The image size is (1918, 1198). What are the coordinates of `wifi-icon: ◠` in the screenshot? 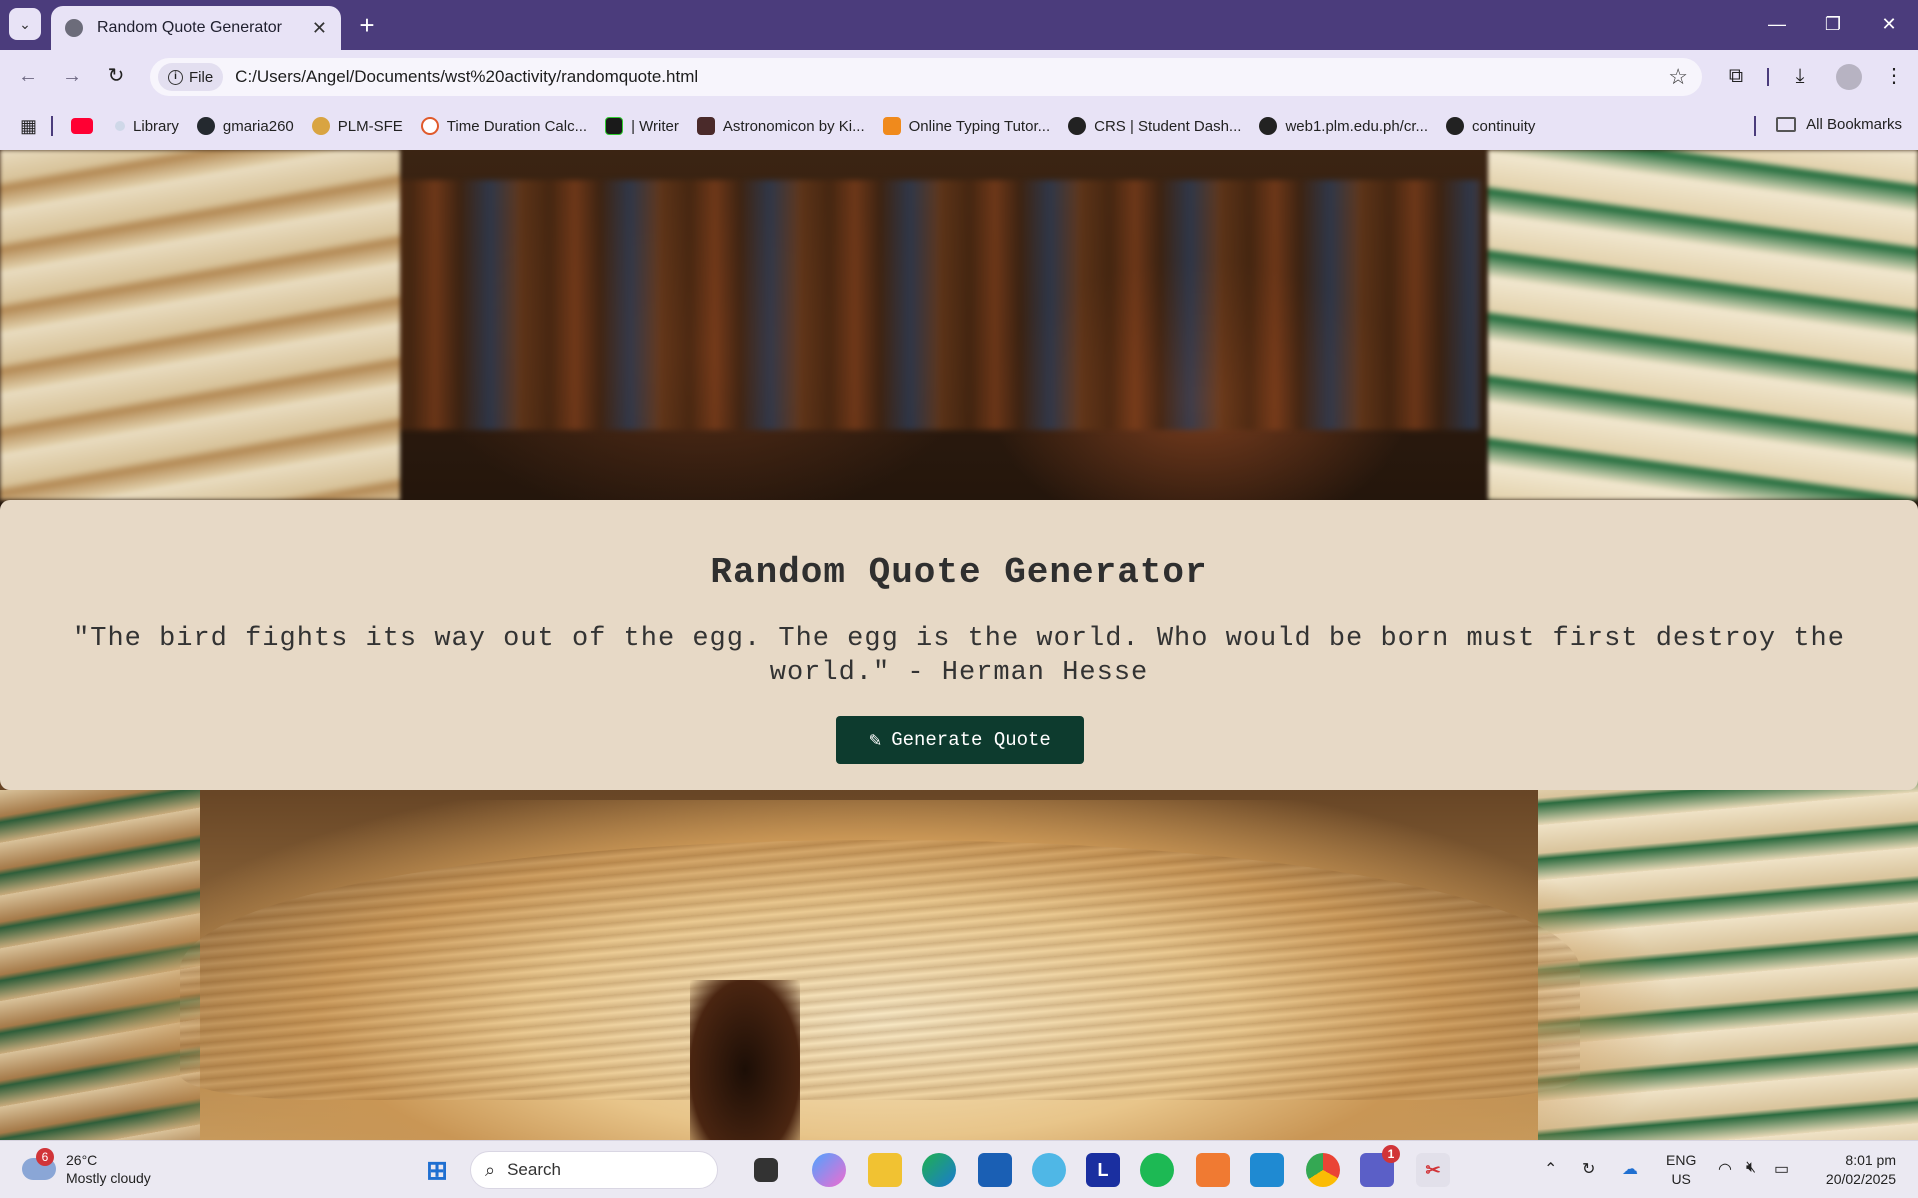 It's located at (1725, 1169).